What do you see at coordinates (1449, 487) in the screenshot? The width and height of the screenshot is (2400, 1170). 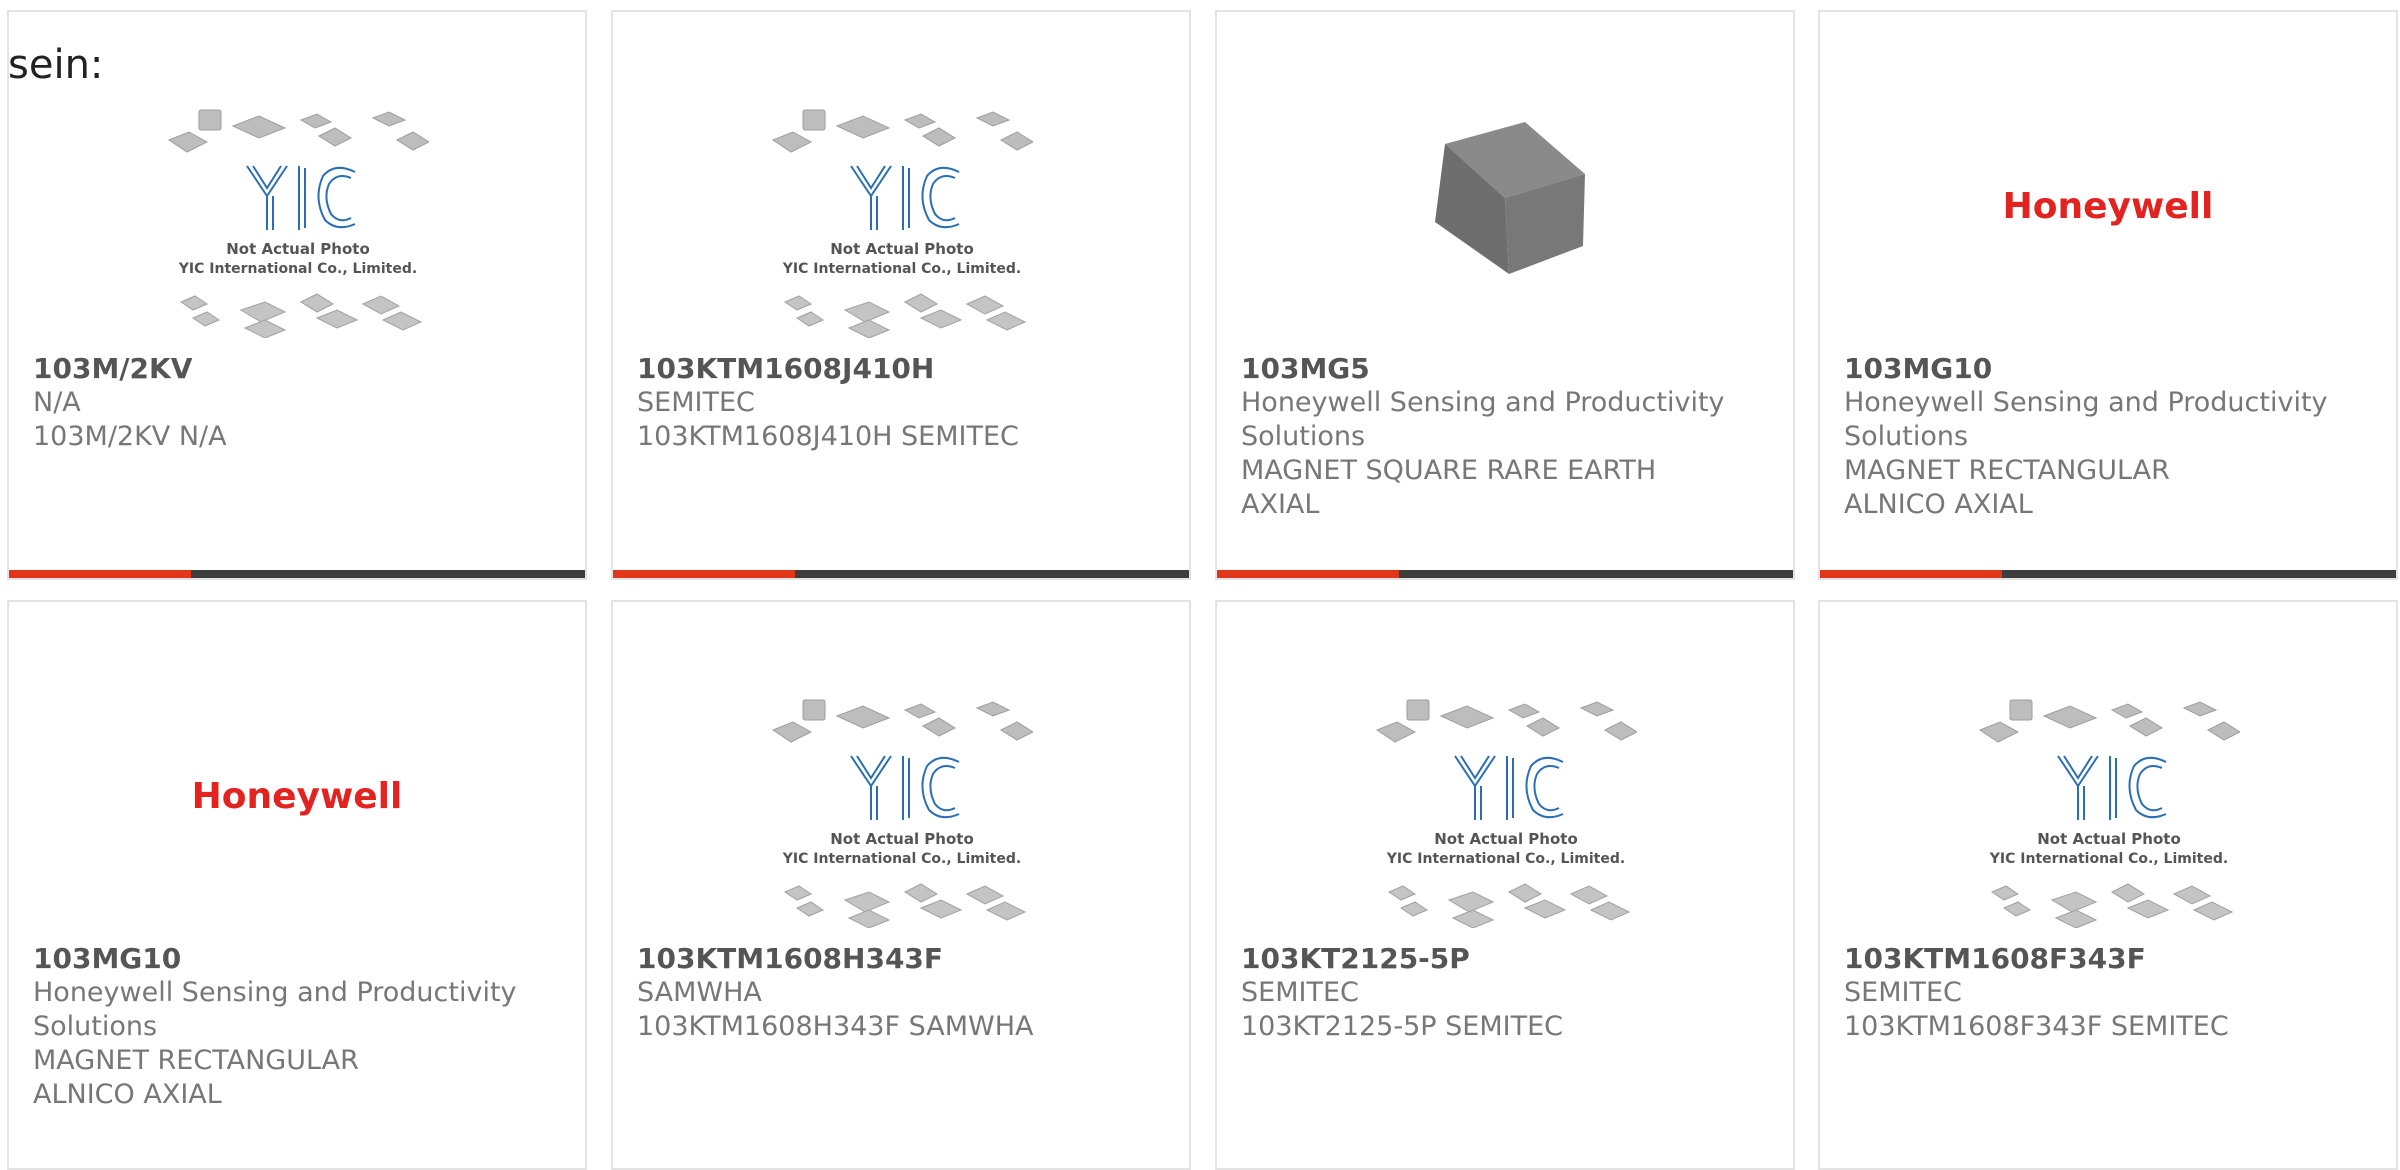 I see `product-description: MAGNET SQUARE RARE EARTH AXIAL` at bounding box center [1449, 487].